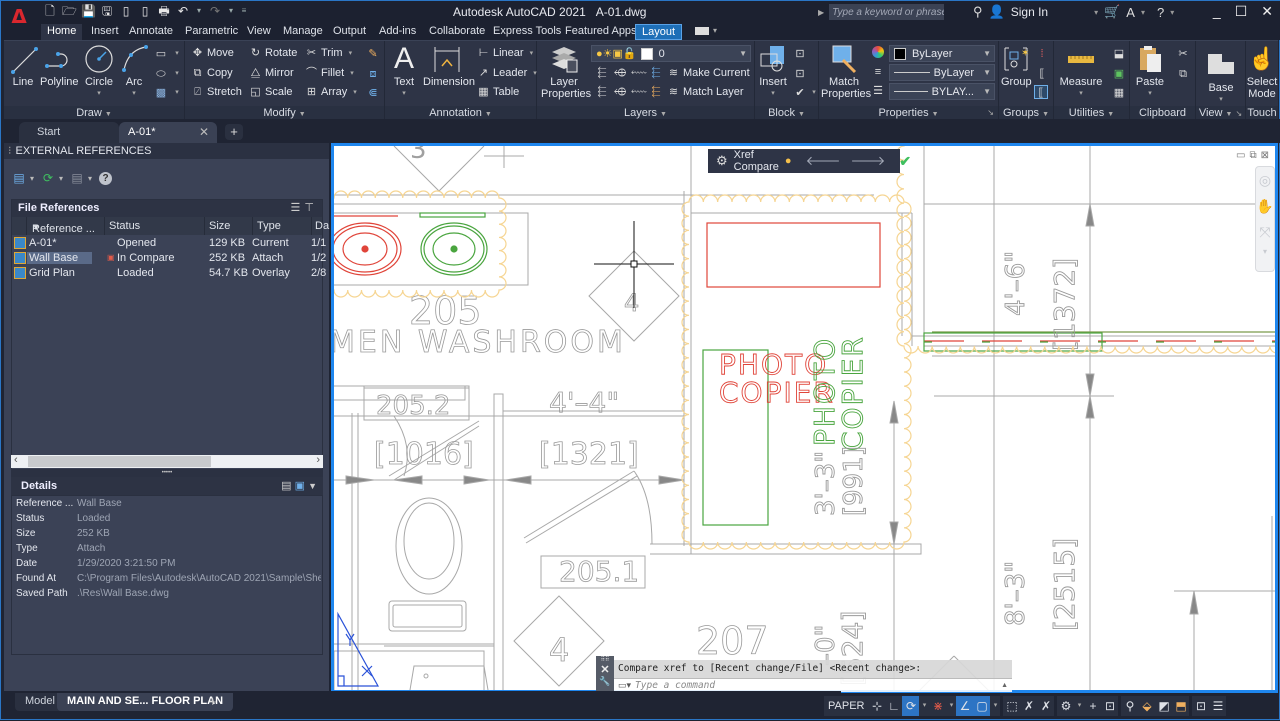  What do you see at coordinates (715, 30) in the screenshot?
I see `ribbon-minimize-dropdown-icon: ▾` at bounding box center [715, 30].